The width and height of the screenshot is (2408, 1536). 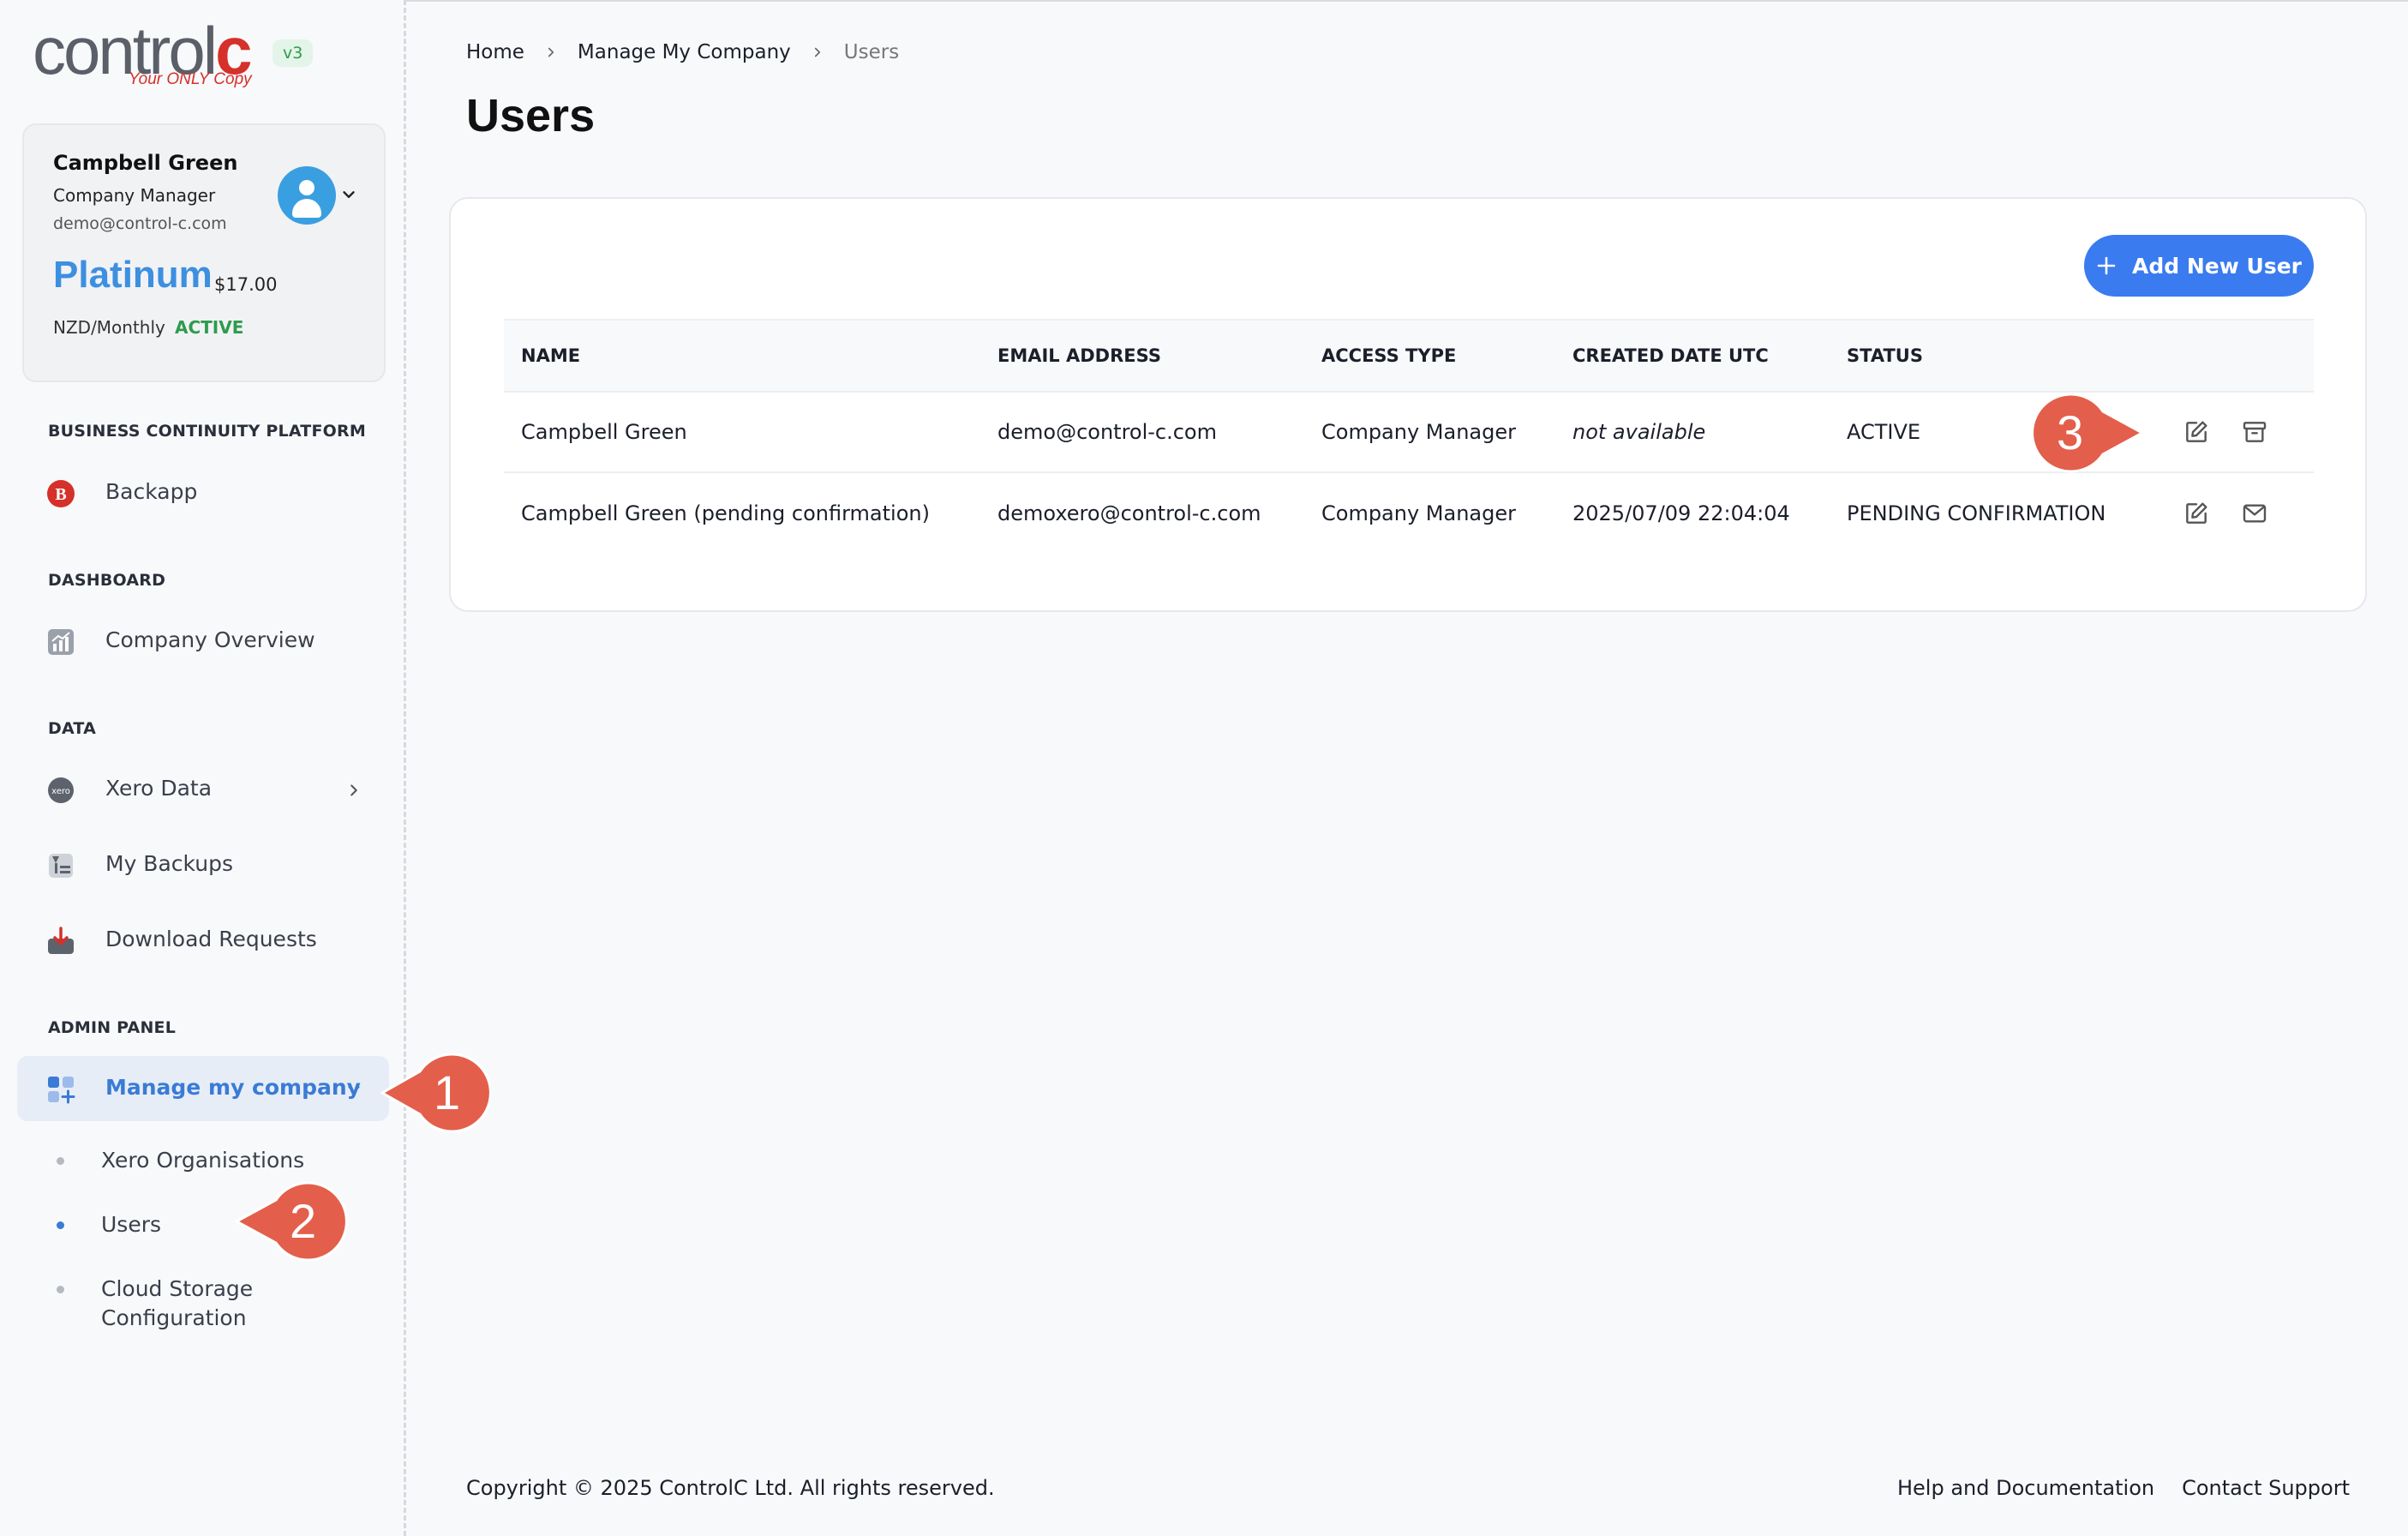 What do you see at coordinates (112, 1027) in the screenshot?
I see `section-title-admin: ADMIN PANEL` at bounding box center [112, 1027].